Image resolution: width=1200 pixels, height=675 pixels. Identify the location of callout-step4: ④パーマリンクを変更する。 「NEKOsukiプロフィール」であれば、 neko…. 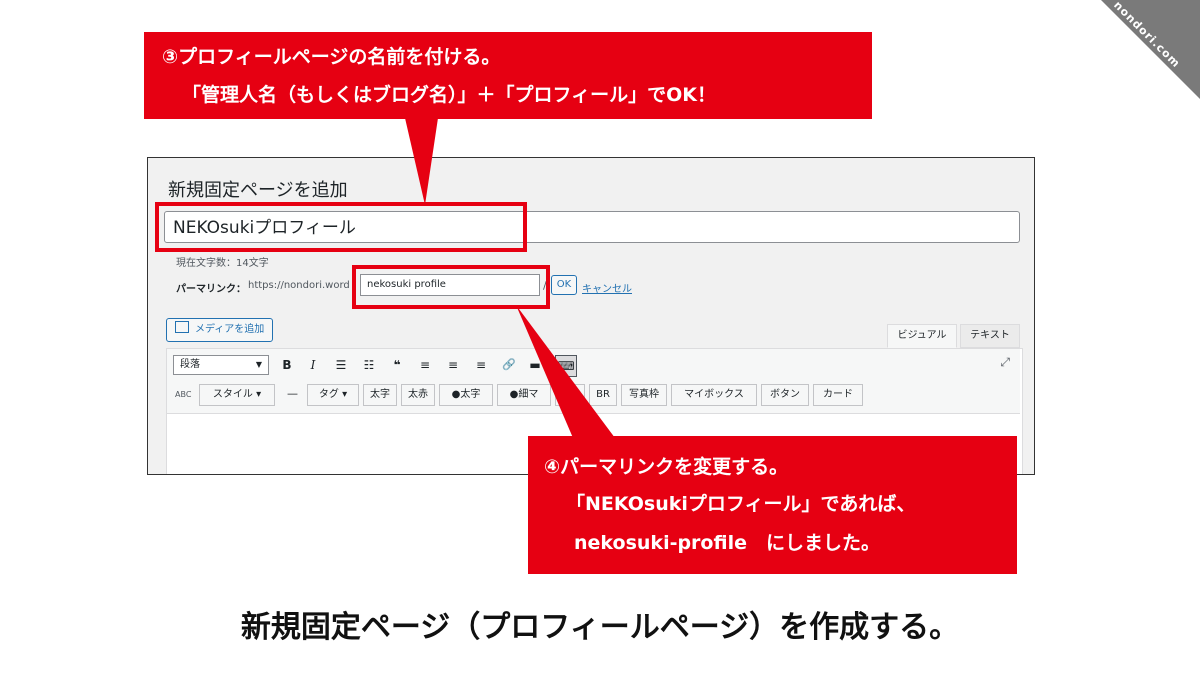
(772, 505).